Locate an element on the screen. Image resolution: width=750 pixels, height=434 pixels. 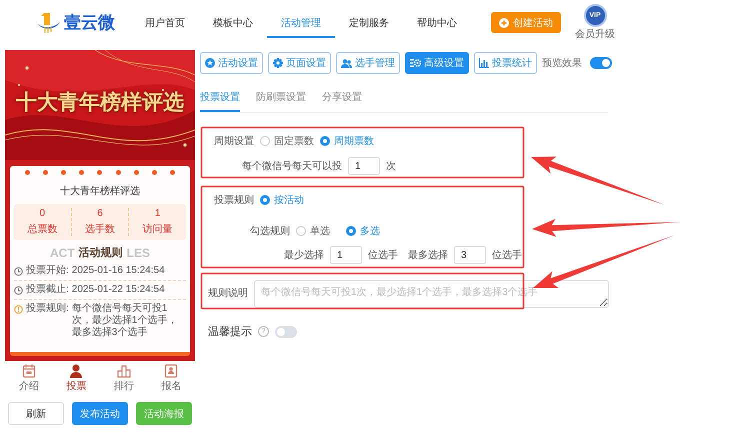
tips-toggle is located at coordinates (286, 332).